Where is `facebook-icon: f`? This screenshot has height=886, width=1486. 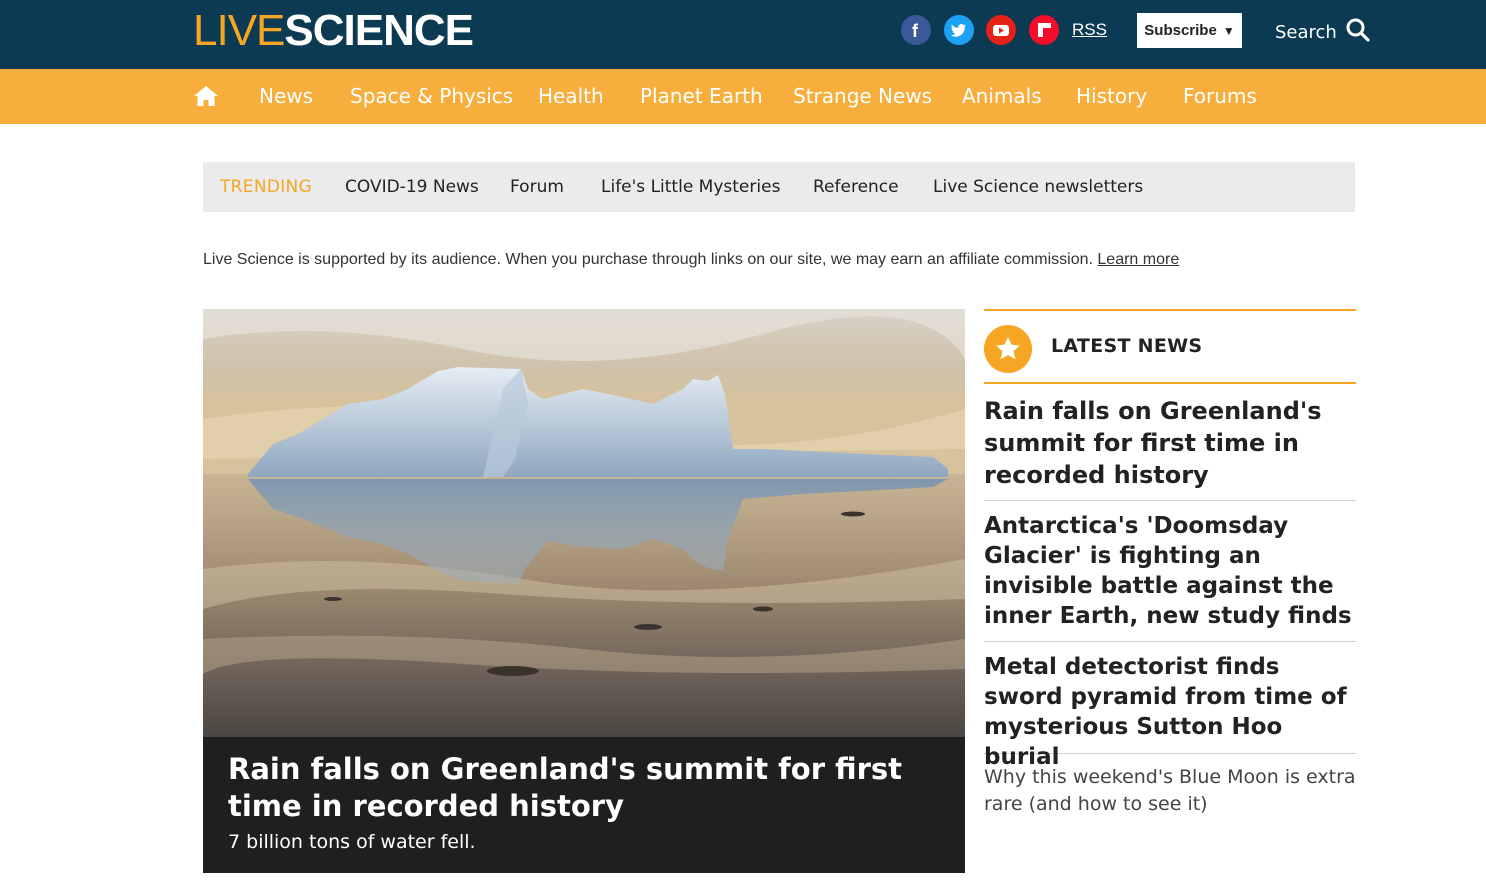
facebook-icon: f is located at coordinates (916, 30).